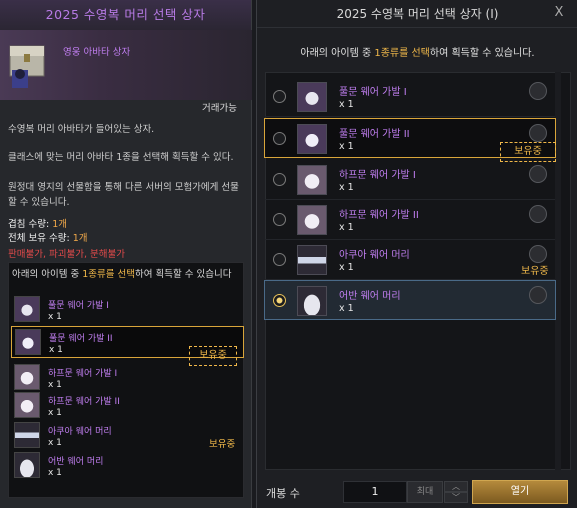 Image resolution: width=577 pixels, height=508 pixels. I want to click on description-line-1: 수영복 머리 아바타가 들어있는 상자., so click(81, 129).